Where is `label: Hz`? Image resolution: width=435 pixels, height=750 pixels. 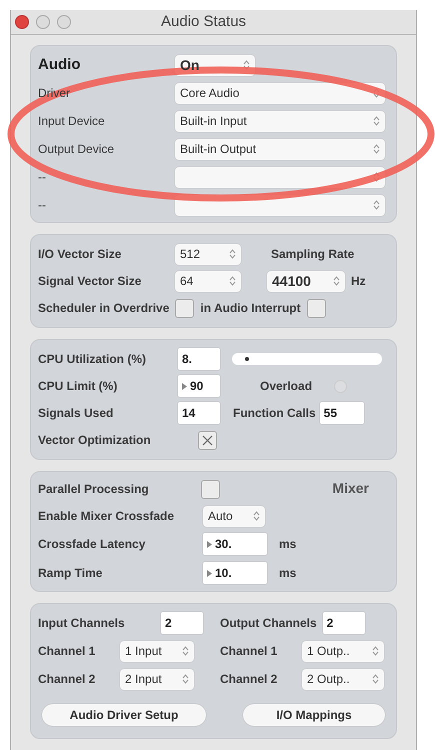
label: Hz is located at coordinates (358, 281).